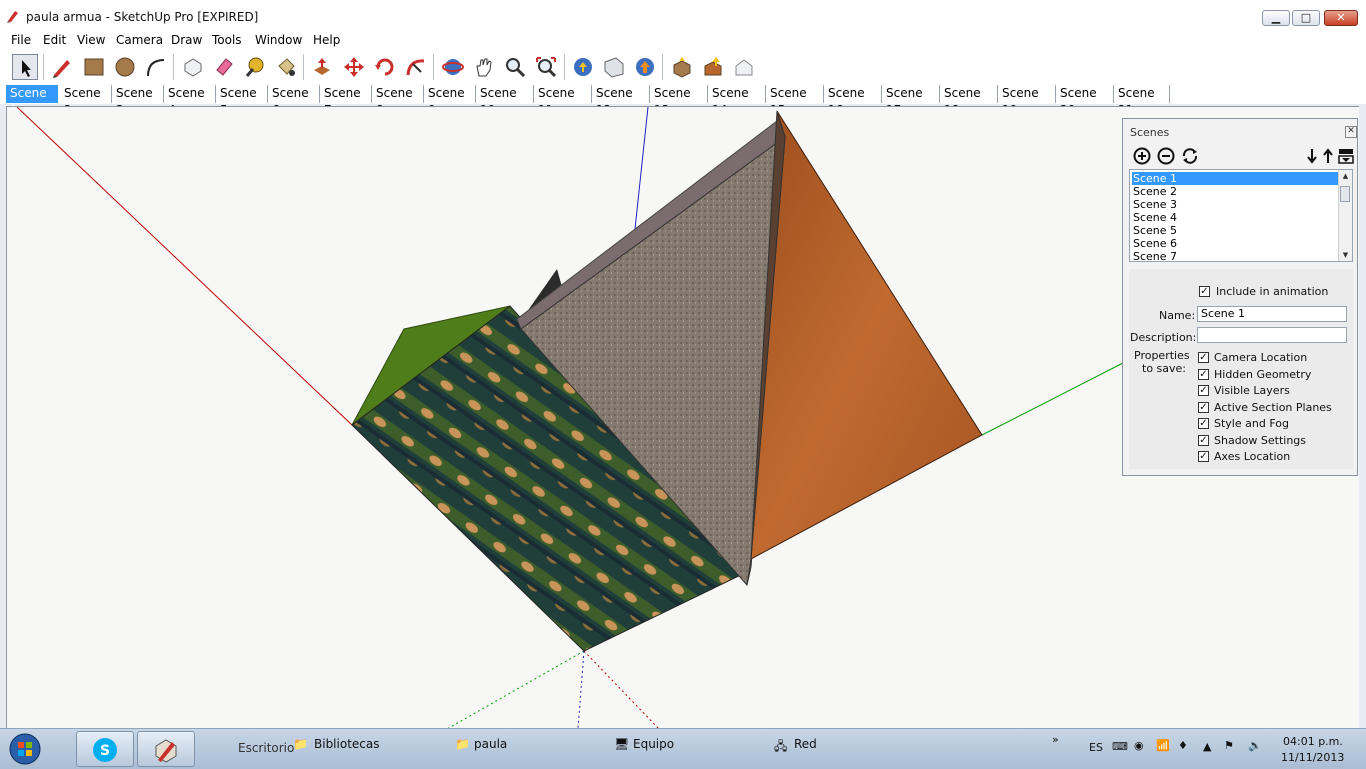 This screenshot has height=769, width=1366. Describe the element at coordinates (1120, 746) in the screenshot. I see `keyboard-icon: ⌨` at that location.